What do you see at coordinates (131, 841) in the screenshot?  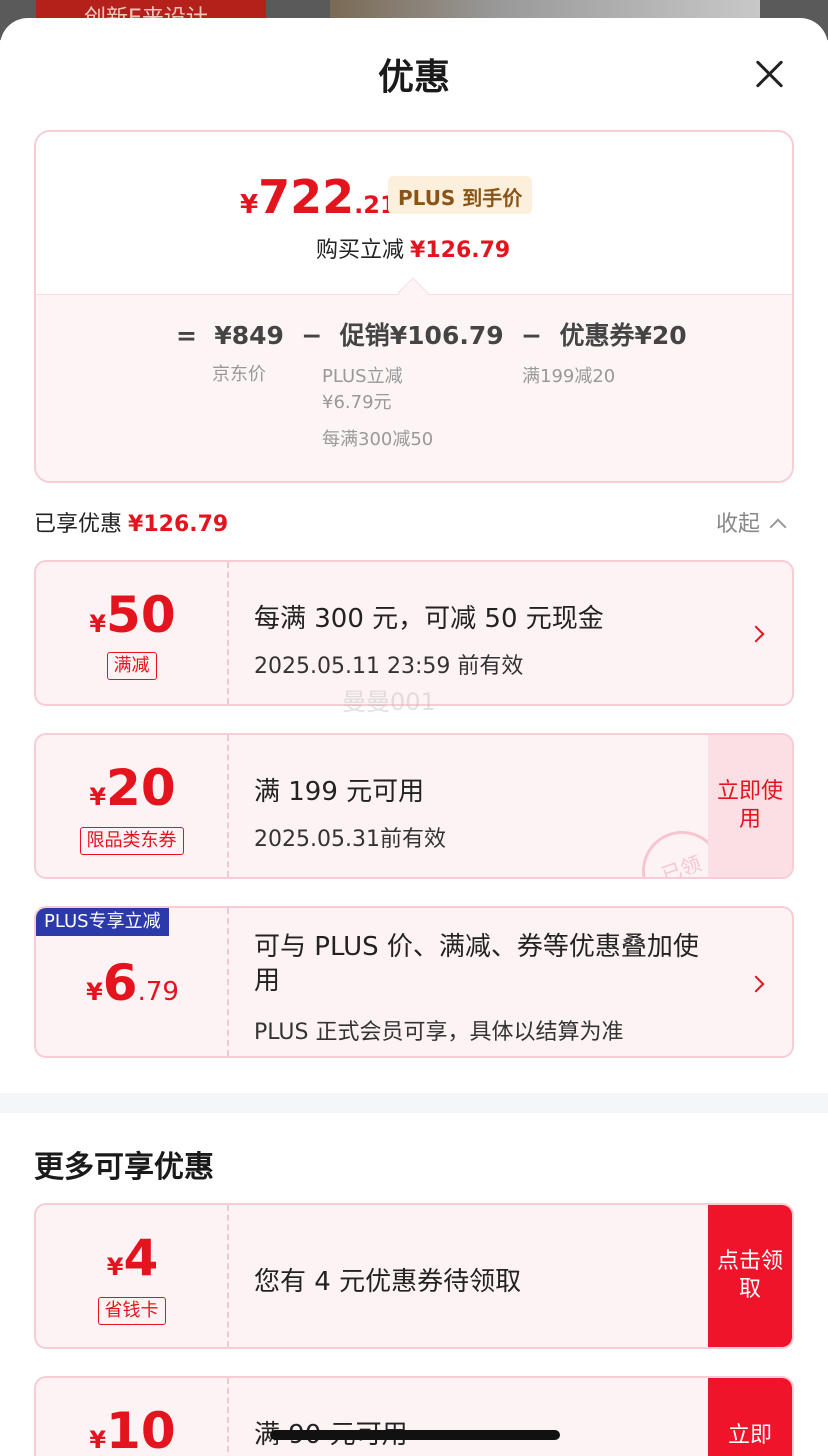 I see `coupon-type-tag: 限品类东券` at bounding box center [131, 841].